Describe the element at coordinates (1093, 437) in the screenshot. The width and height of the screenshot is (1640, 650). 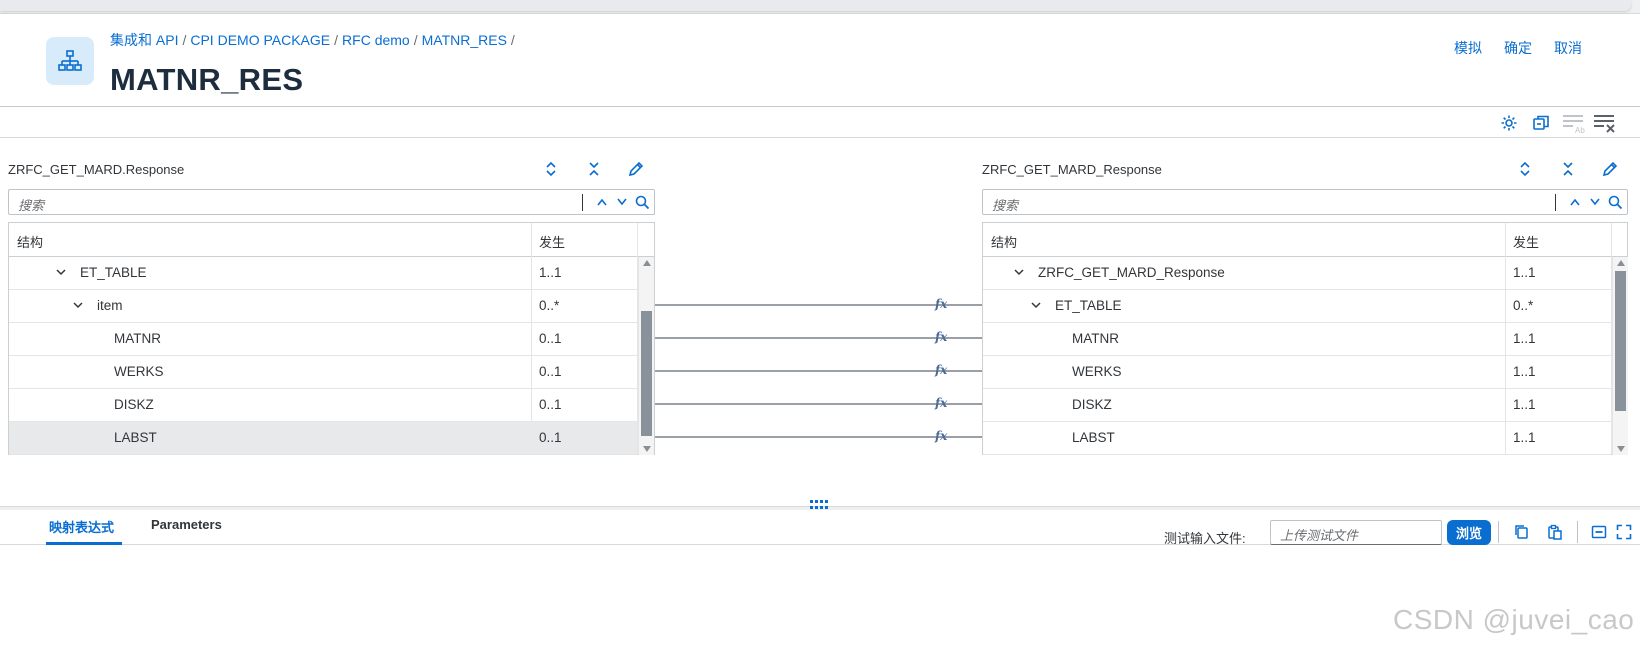
I see `node-name: LABST` at that location.